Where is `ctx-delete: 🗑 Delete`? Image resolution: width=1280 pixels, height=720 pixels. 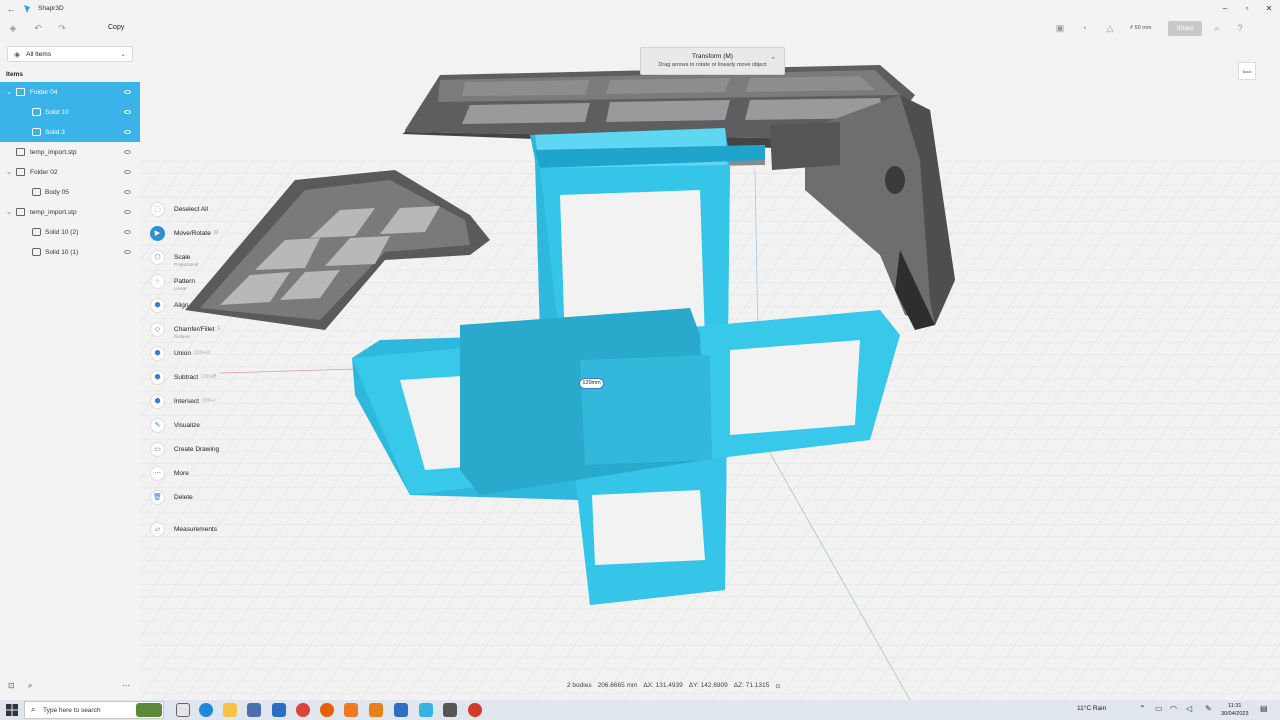 ctx-delete: 🗑 Delete is located at coordinates (171, 497).